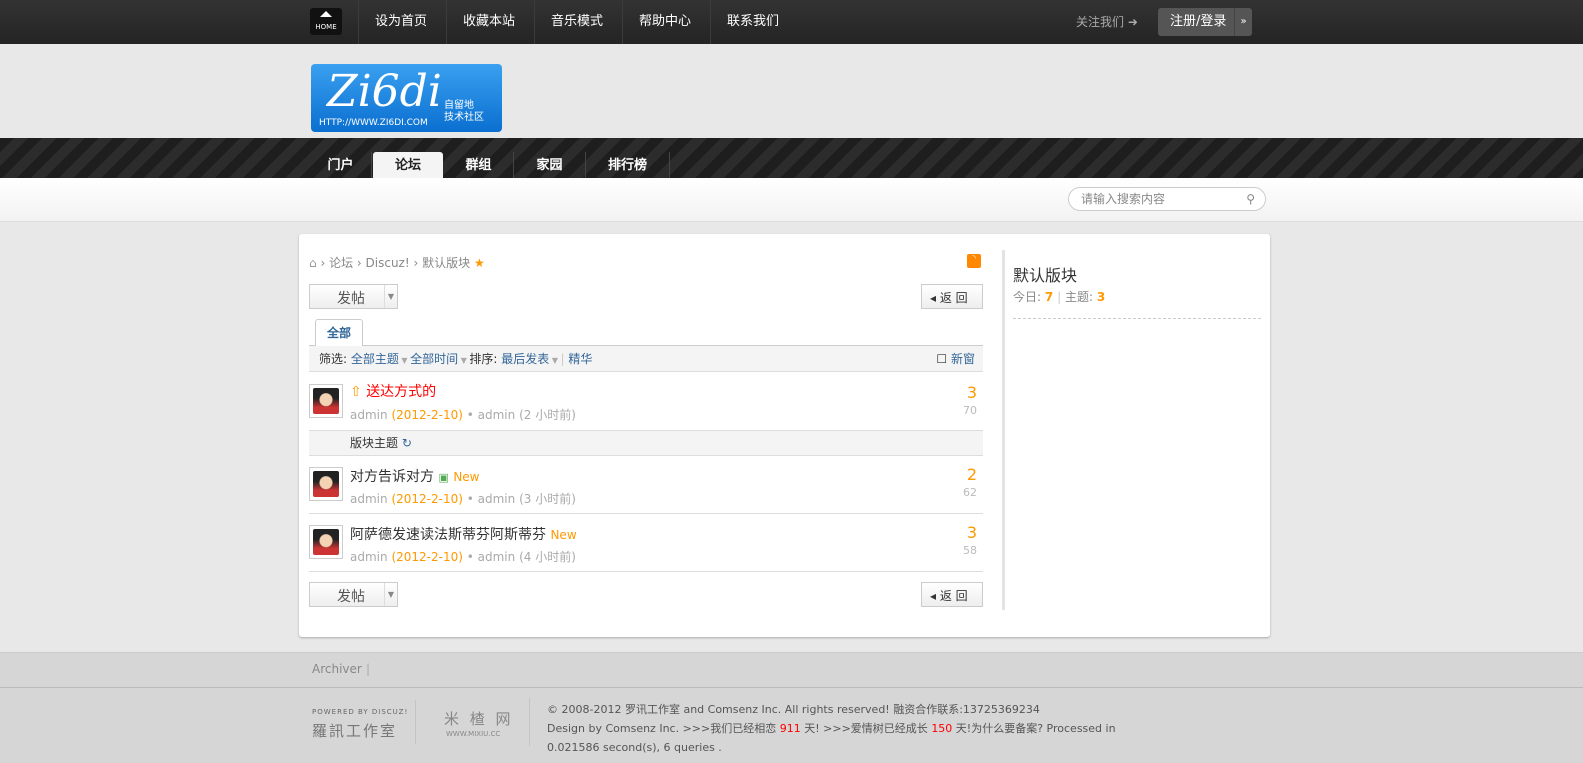 Image resolution: width=1583 pixels, height=763 pixels. I want to click on filter-bar: 筛选: 全部主题 ▼ 全部时间 ▼ 排序: 最后发表 ▼ | 精华 ☐ 新窗, so click(646, 359).